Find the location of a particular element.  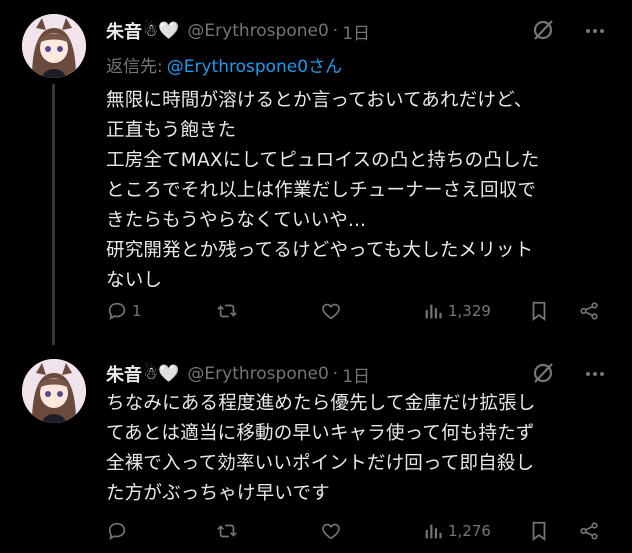

reply-button is located at coordinates (119, 531).